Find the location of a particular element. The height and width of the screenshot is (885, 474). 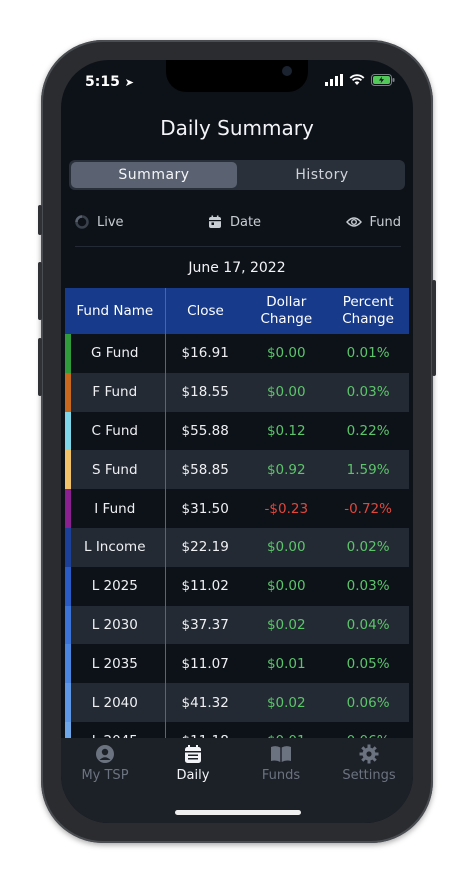

fund-name-cell: C Fund is located at coordinates (115, 431).